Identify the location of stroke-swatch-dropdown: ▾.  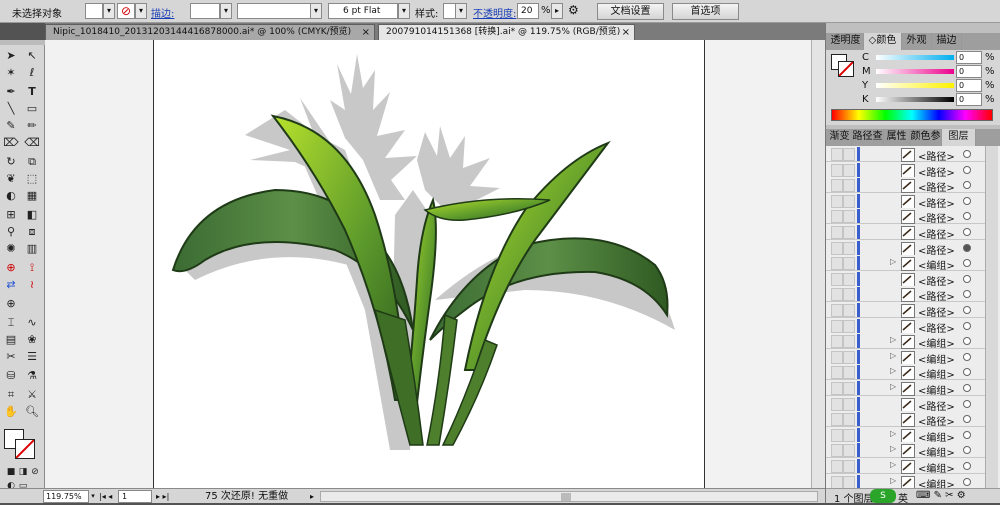
(141, 11).